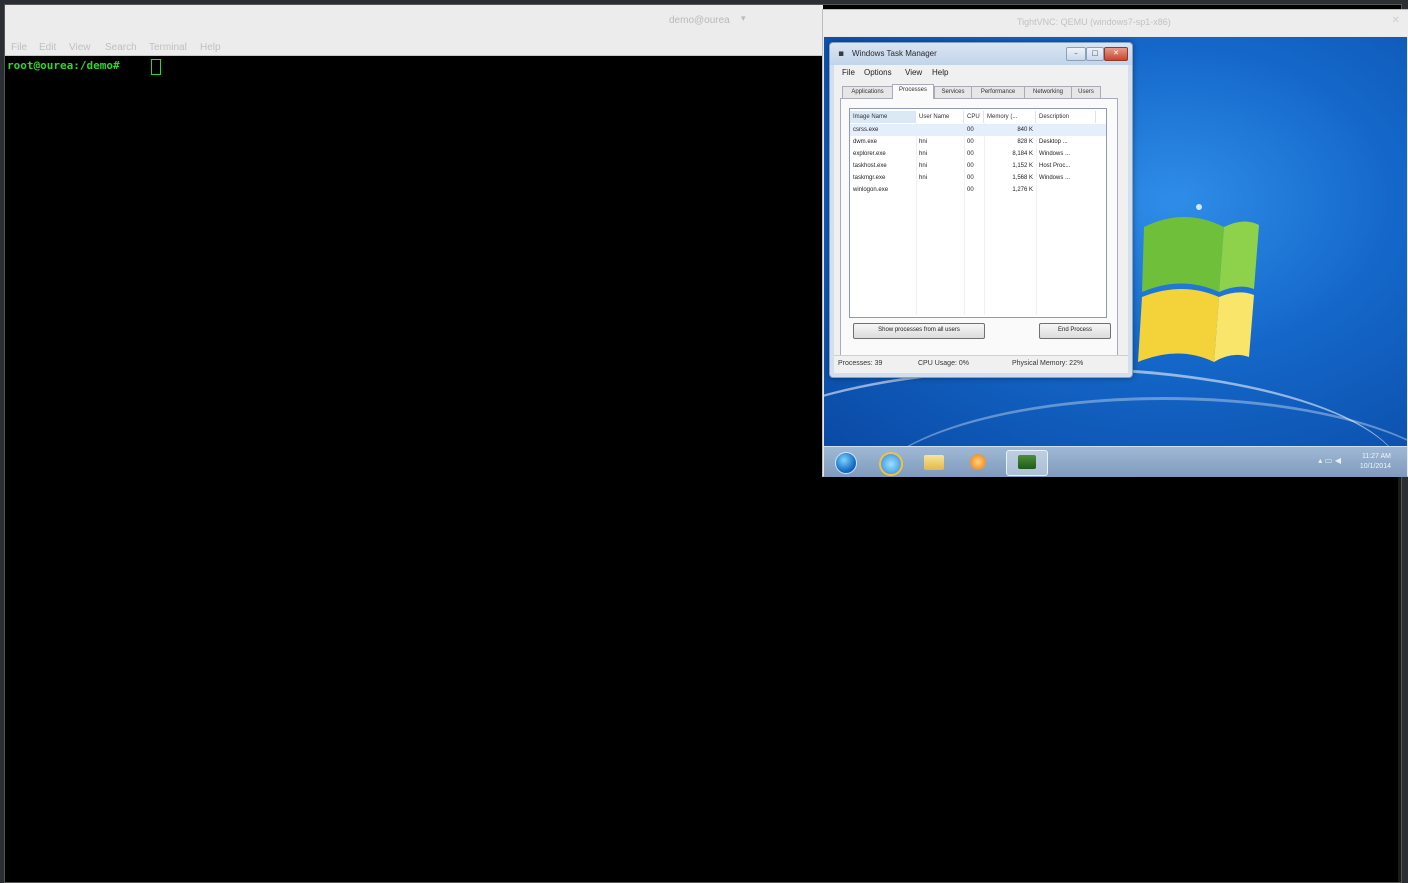  I want to click on process-row: csrss.exe 00 840 K, so click(978, 130).